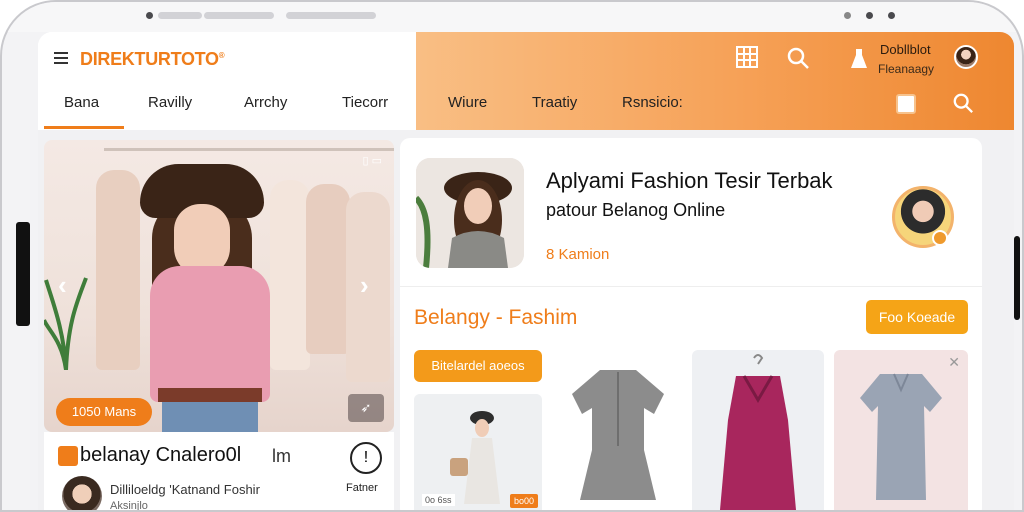 This screenshot has height=512, width=1024. I want to click on store-subtitle: Dilliloeldg 'Katnand Foshir, so click(185, 489).